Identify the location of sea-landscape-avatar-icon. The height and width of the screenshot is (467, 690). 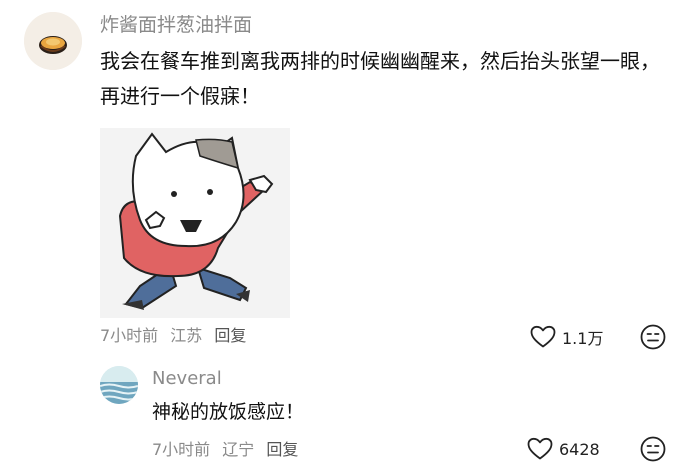
(119, 385).